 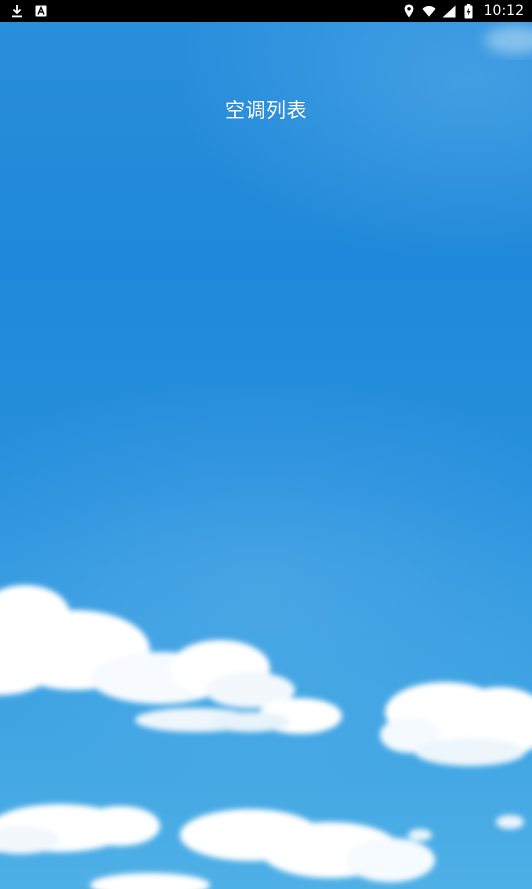 I want to click on page-title: 空调列表, so click(x=266, y=110).